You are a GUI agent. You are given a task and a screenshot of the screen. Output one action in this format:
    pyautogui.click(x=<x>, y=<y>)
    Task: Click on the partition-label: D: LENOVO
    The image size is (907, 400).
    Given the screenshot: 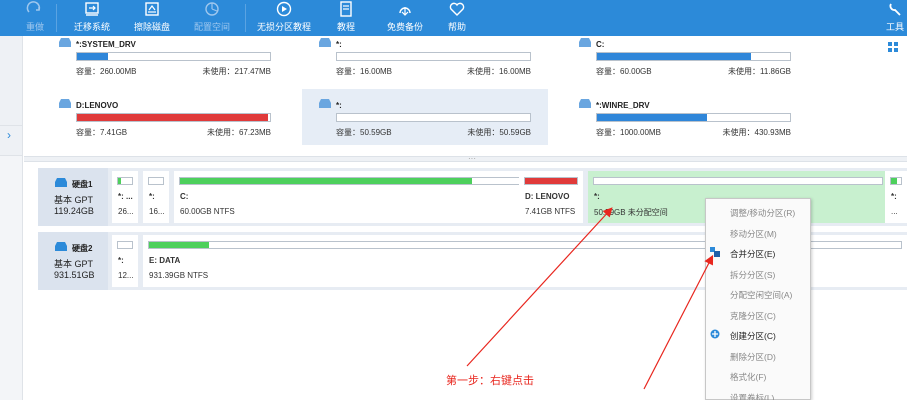 What is the action you would take?
    pyautogui.click(x=547, y=196)
    